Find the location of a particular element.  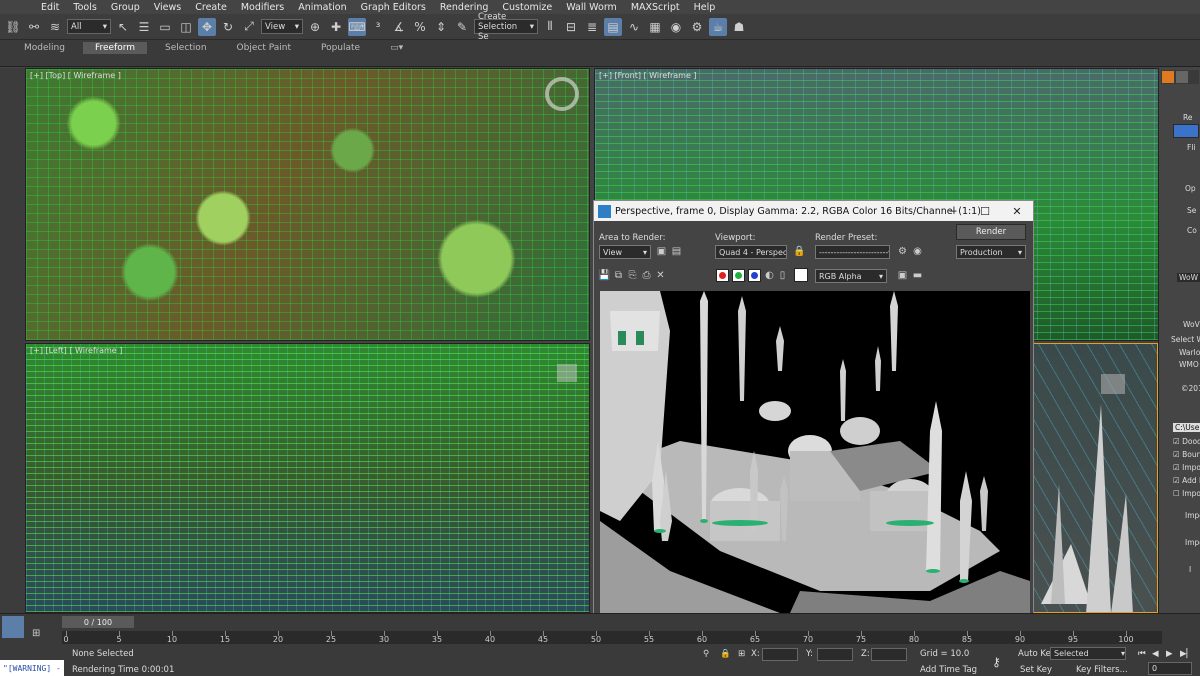

viewport-perspective is located at coordinates (1094, 478).